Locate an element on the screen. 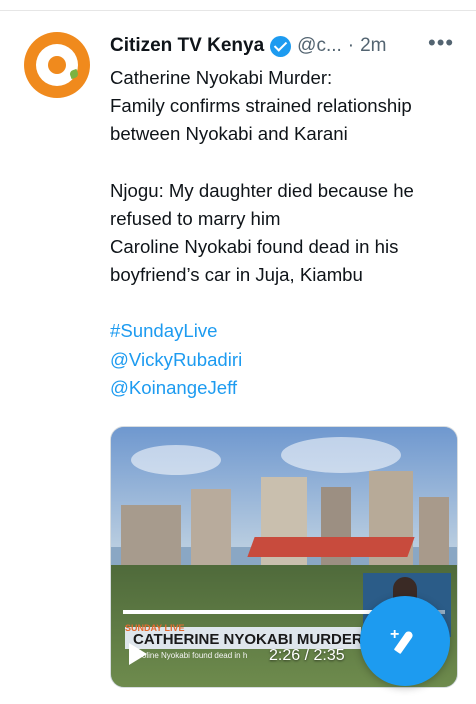  text-line: refused to marry him is located at coordinates (195, 218).